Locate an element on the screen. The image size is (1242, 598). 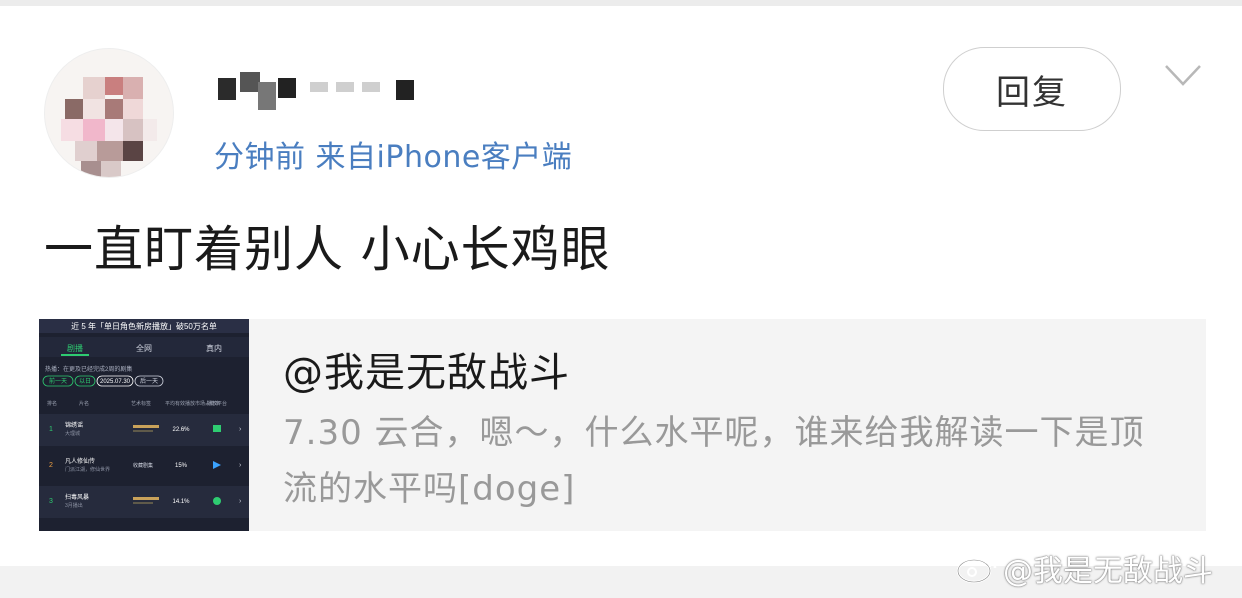
username-redacted is located at coordinates (328, 91).